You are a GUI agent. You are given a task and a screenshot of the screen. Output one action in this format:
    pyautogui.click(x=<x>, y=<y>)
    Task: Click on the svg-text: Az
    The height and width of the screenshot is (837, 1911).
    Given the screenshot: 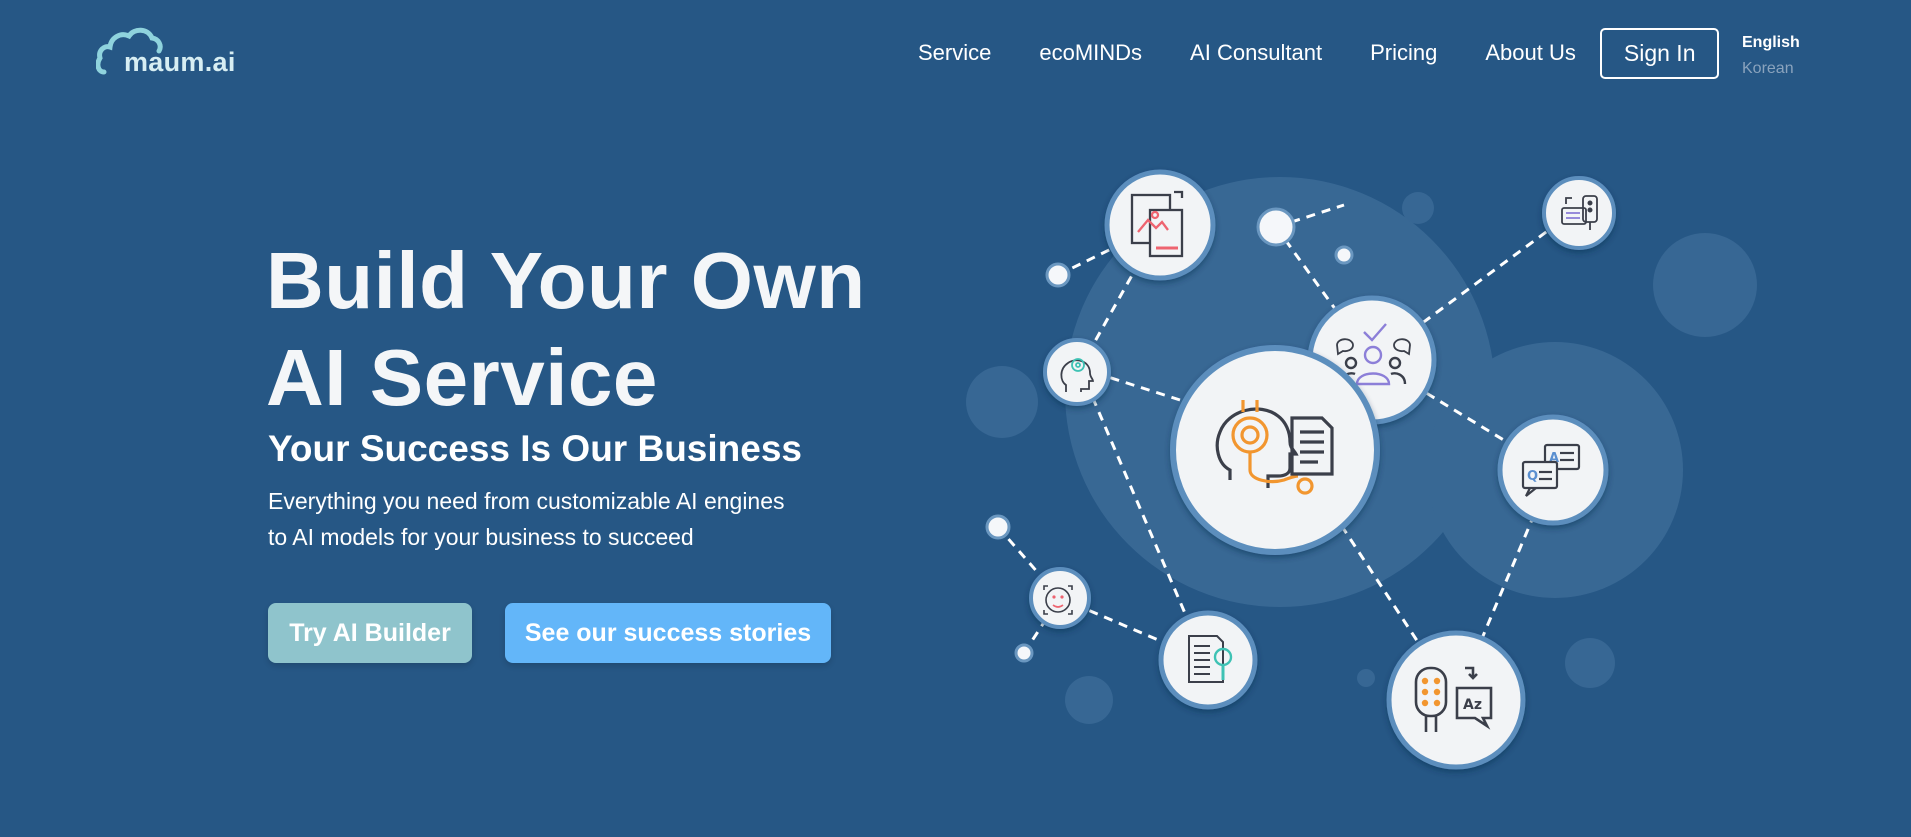 What is the action you would take?
    pyautogui.click(x=1472, y=705)
    